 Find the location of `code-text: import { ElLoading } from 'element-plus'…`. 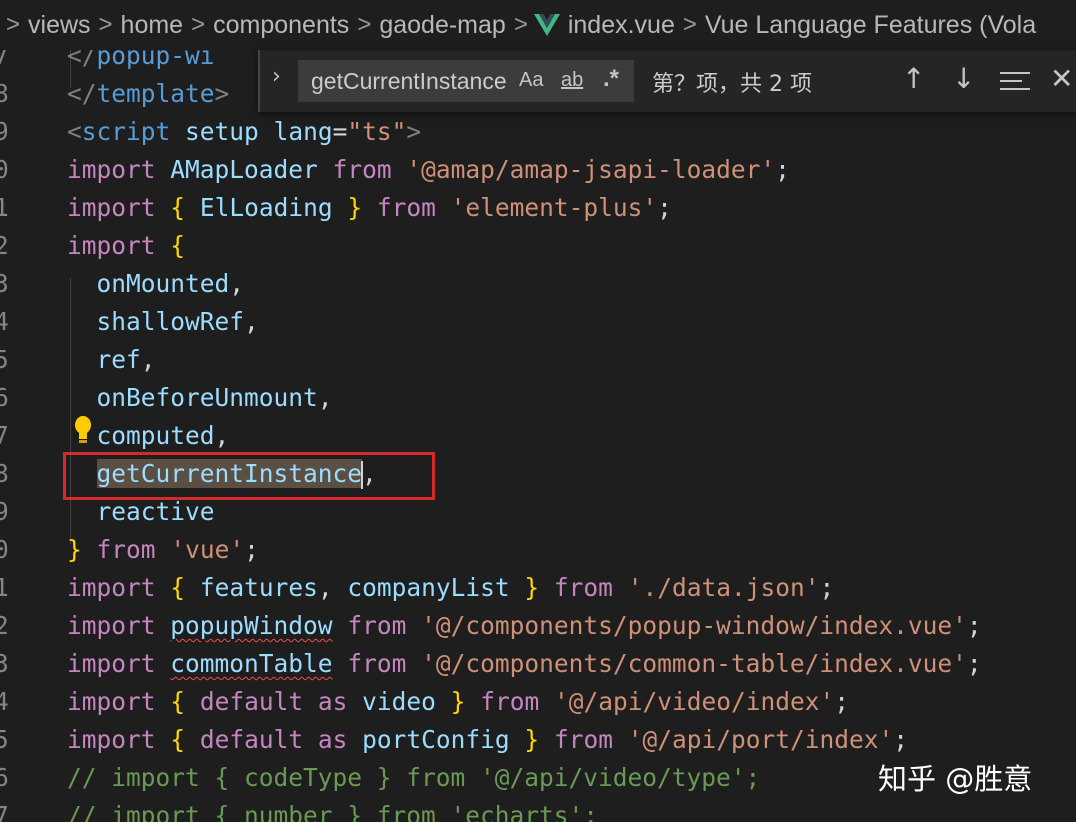

code-text: import { ElLoading } from 'element-plus'… is located at coordinates (369, 208).